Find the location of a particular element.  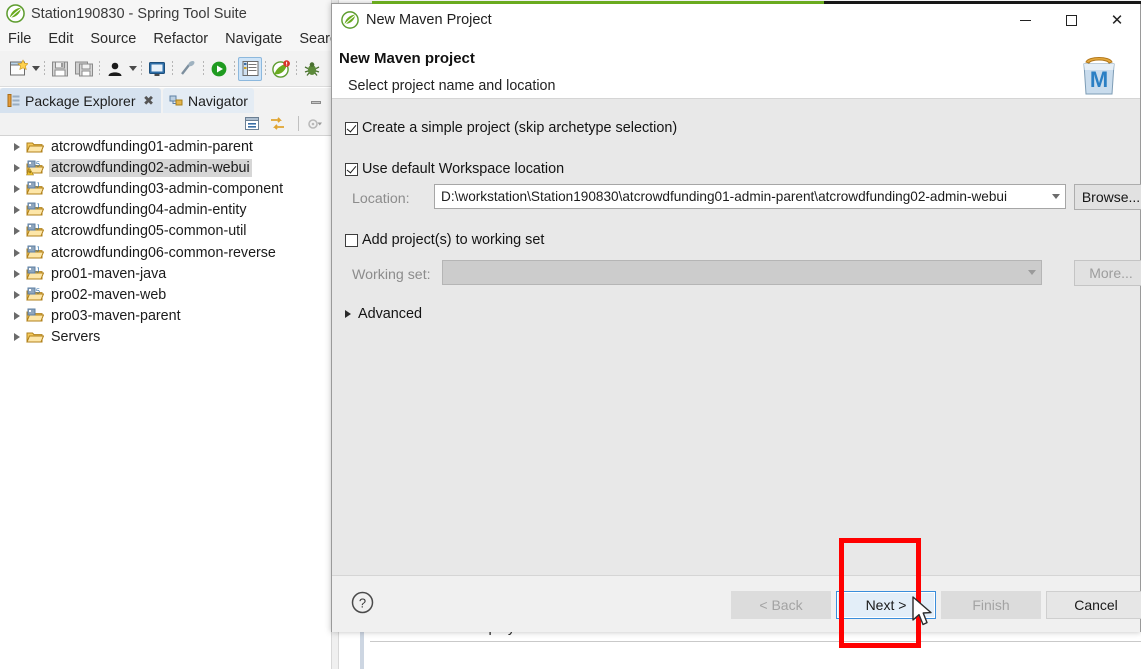

default-location-checkbox-row: Use default Workspace location is located at coordinates (454, 169).